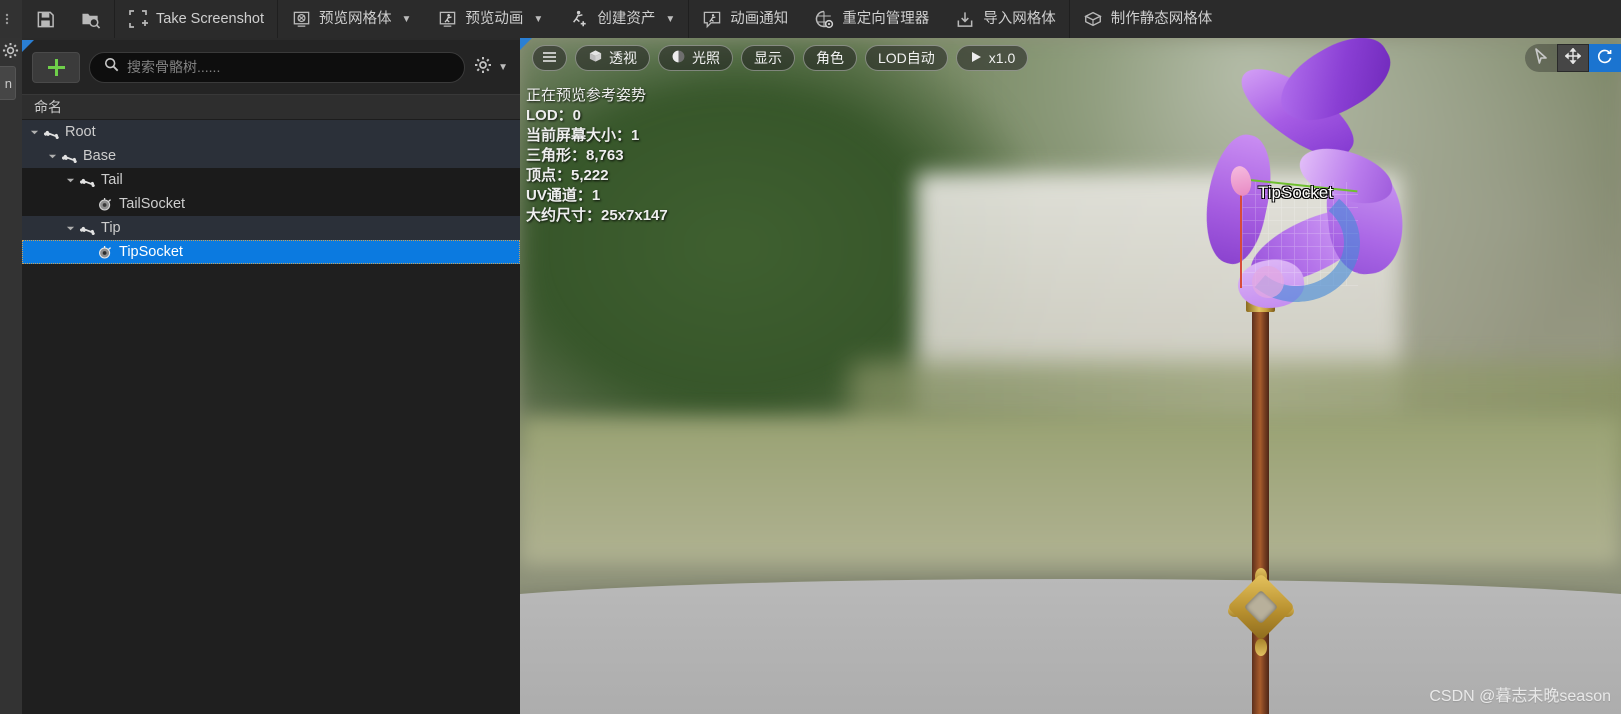 The width and height of the screenshot is (1621, 714). What do you see at coordinates (595, 58) in the screenshot?
I see `cube-icon` at bounding box center [595, 58].